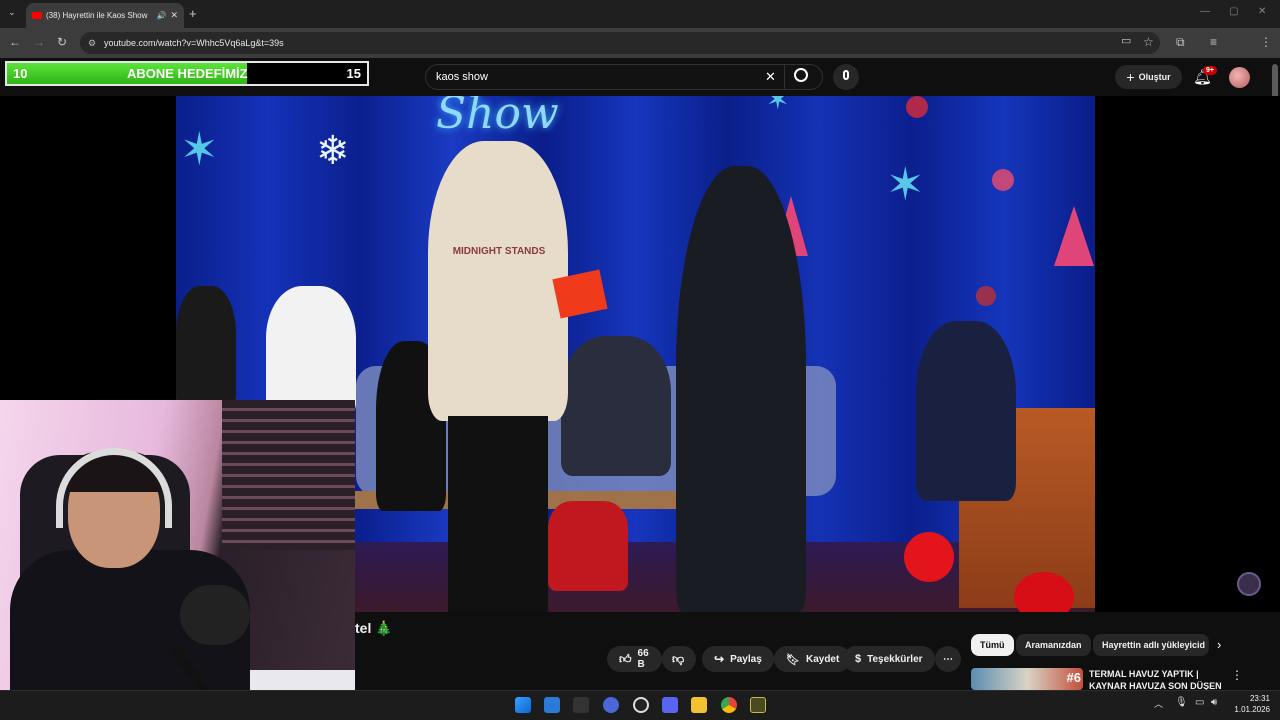 The height and width of the screenshot is (720, 1280). I want to click on search-box: kaos show ✕, so click(624, 77).